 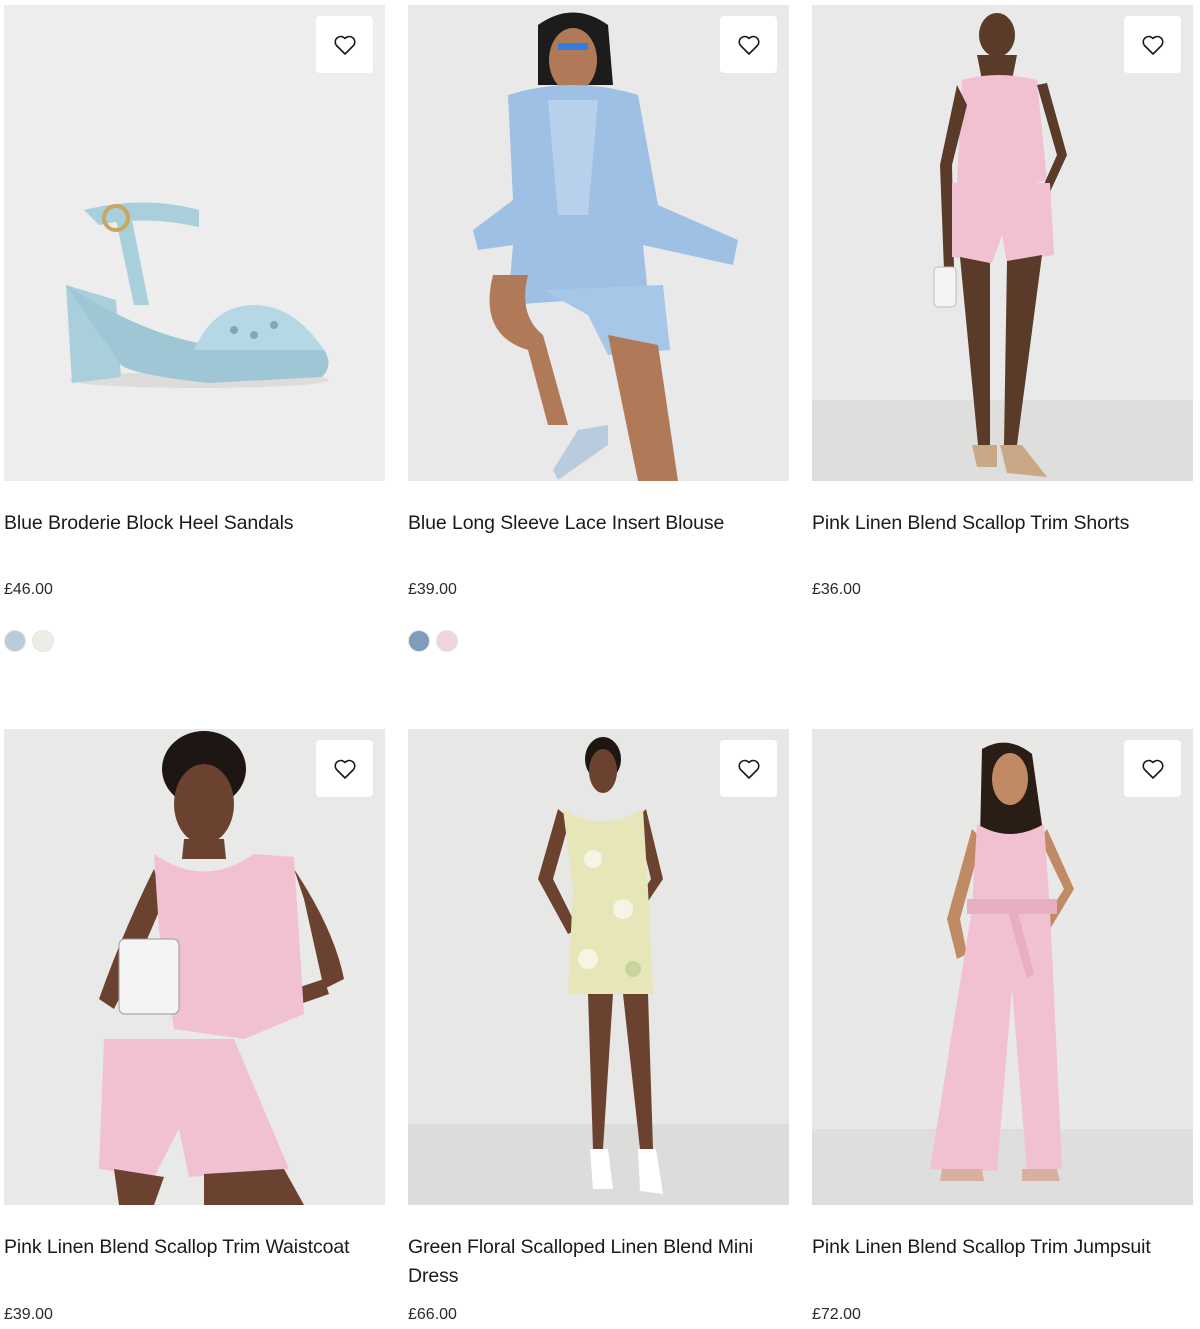 I want to click on shorts-photo, so click(x=1002, y=243).